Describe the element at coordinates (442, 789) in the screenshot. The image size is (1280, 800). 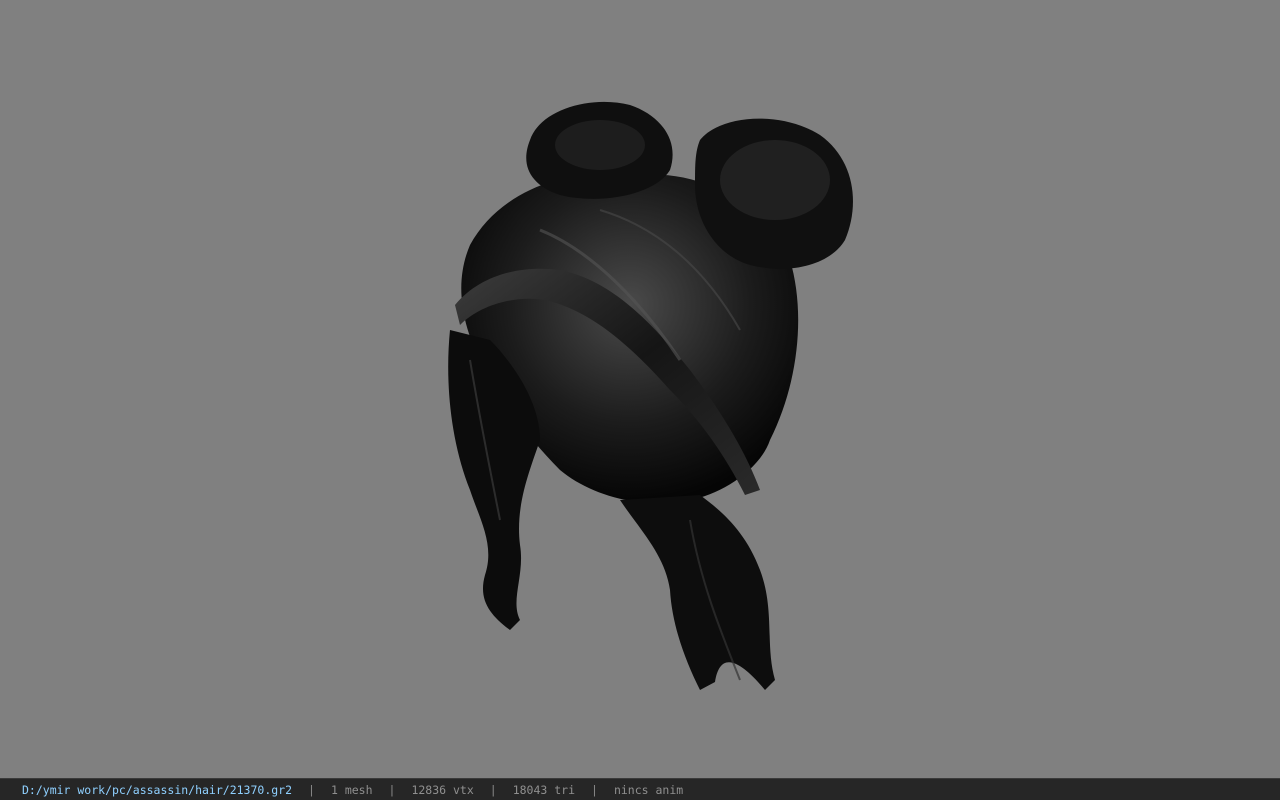
I see `vertex-count: 12836 vtx` at that location.